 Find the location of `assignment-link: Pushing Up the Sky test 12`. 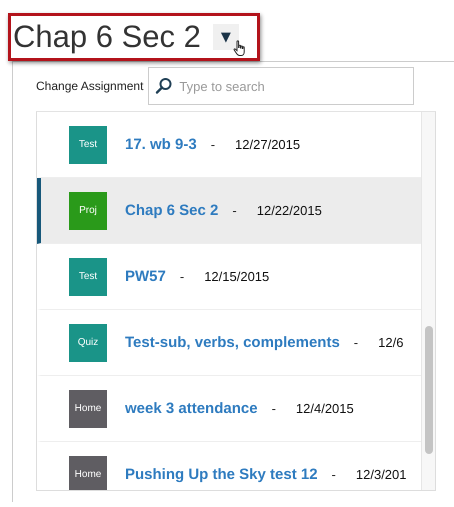

assignment-link: Pushing Up the Sky test 12 is located at coordinates (221, 474).